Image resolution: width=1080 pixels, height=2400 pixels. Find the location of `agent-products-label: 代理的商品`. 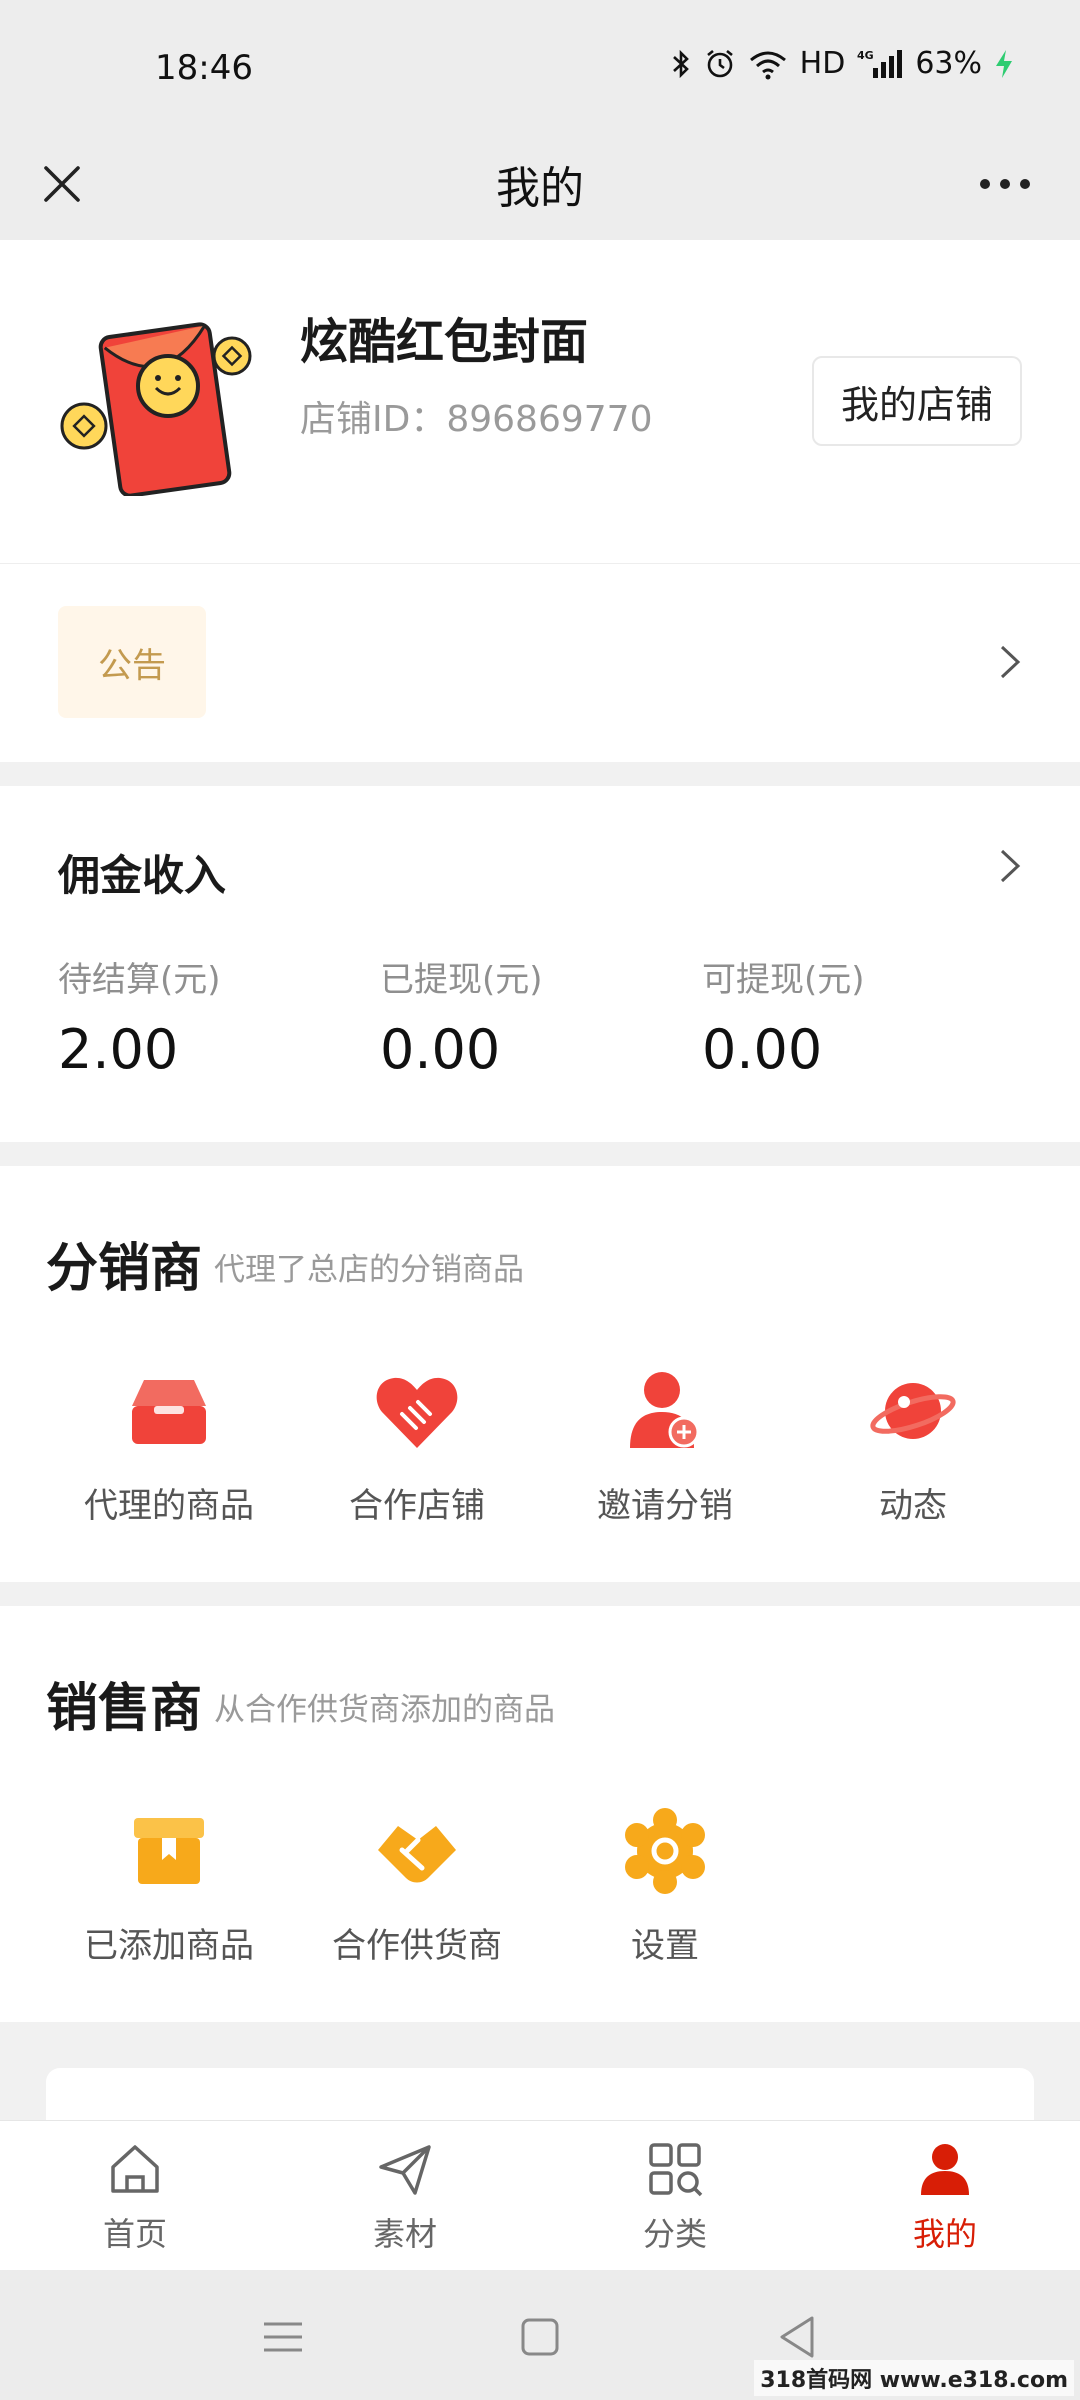

agent-products-label: 代理的商品 is located at coordinates (169, 1506).